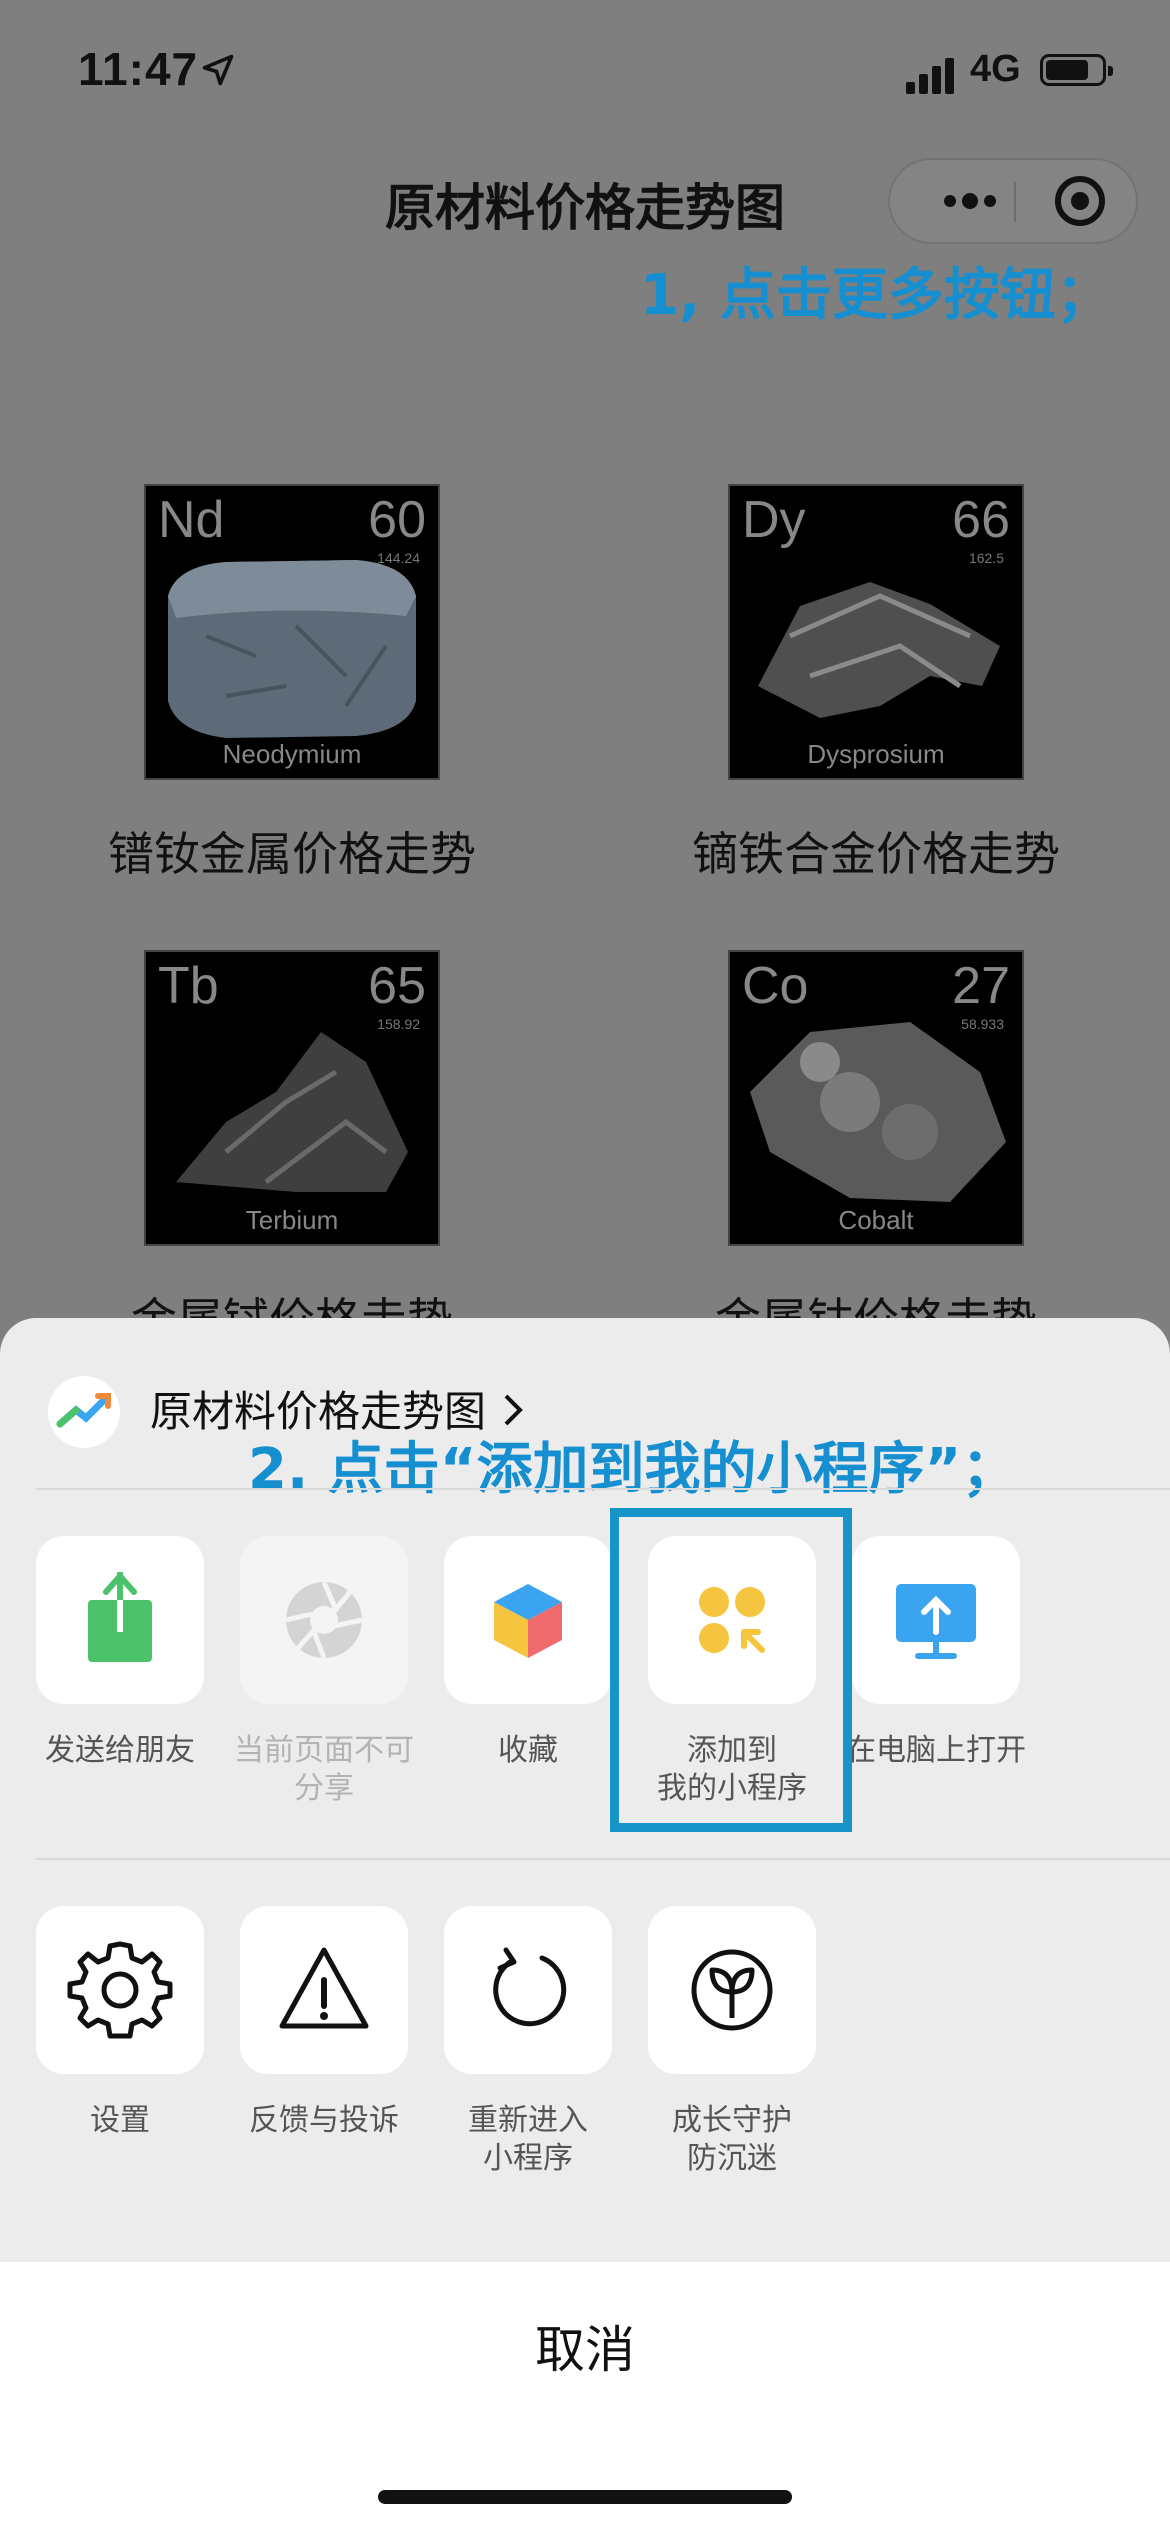  I want to click on element-tile-tb: Tb 65 158.92 Terbium, so click(292, 1098).